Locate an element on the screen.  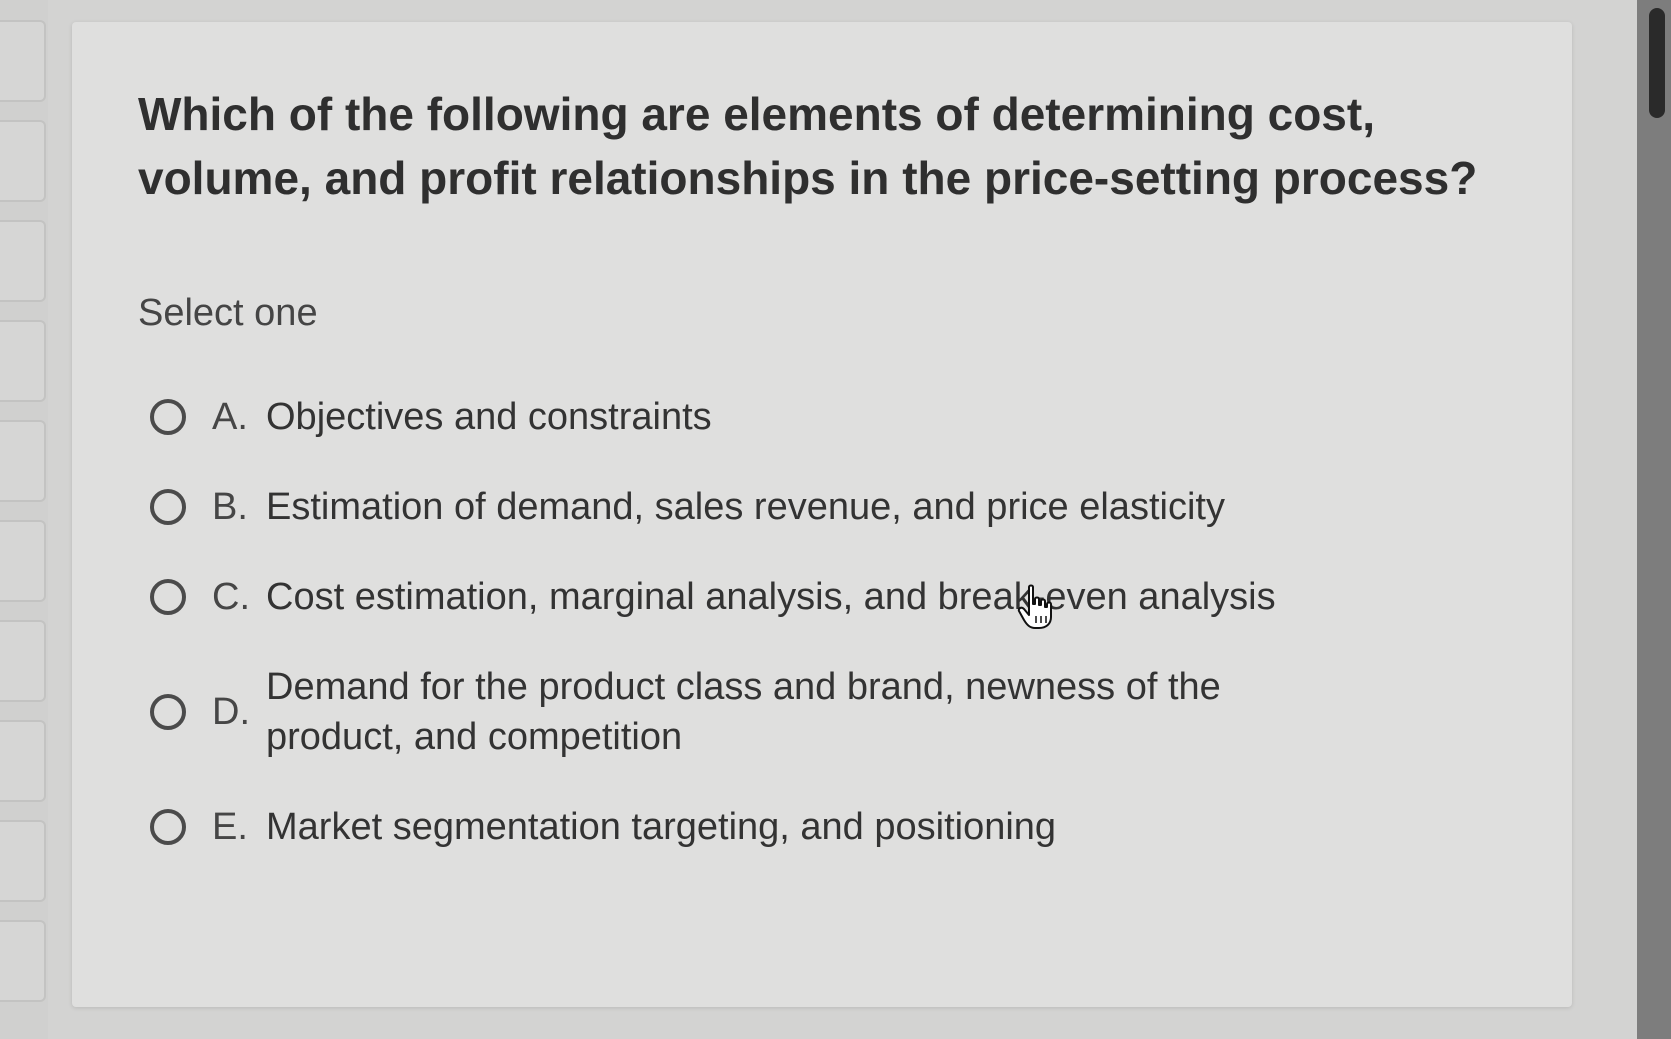
option-letter: D. is located at coordinates (231, 711).